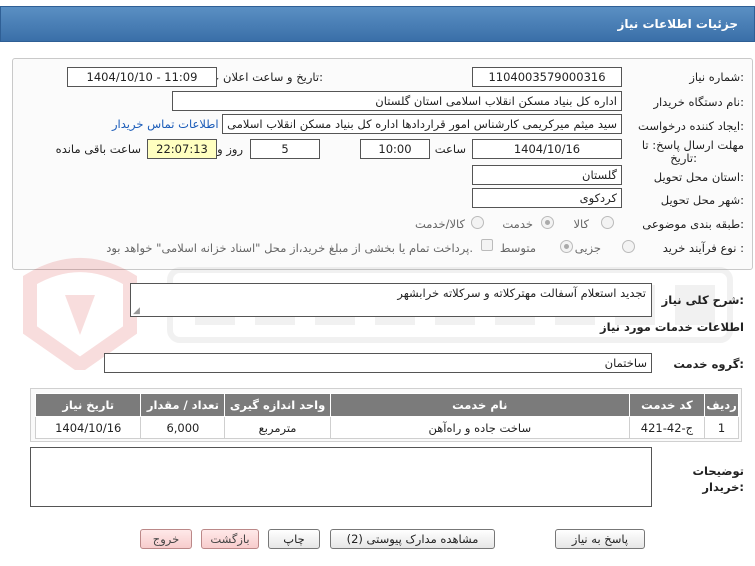 This screenshot has width=755, height=566. I want to click on col-quantity: تعداد / مقدار, so click(183, 405).